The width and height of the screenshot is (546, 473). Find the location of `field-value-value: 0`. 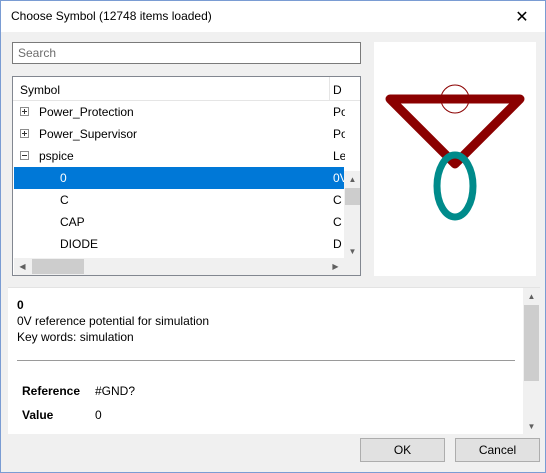

field-value-value: 0 is located at coordinates (98, 415).